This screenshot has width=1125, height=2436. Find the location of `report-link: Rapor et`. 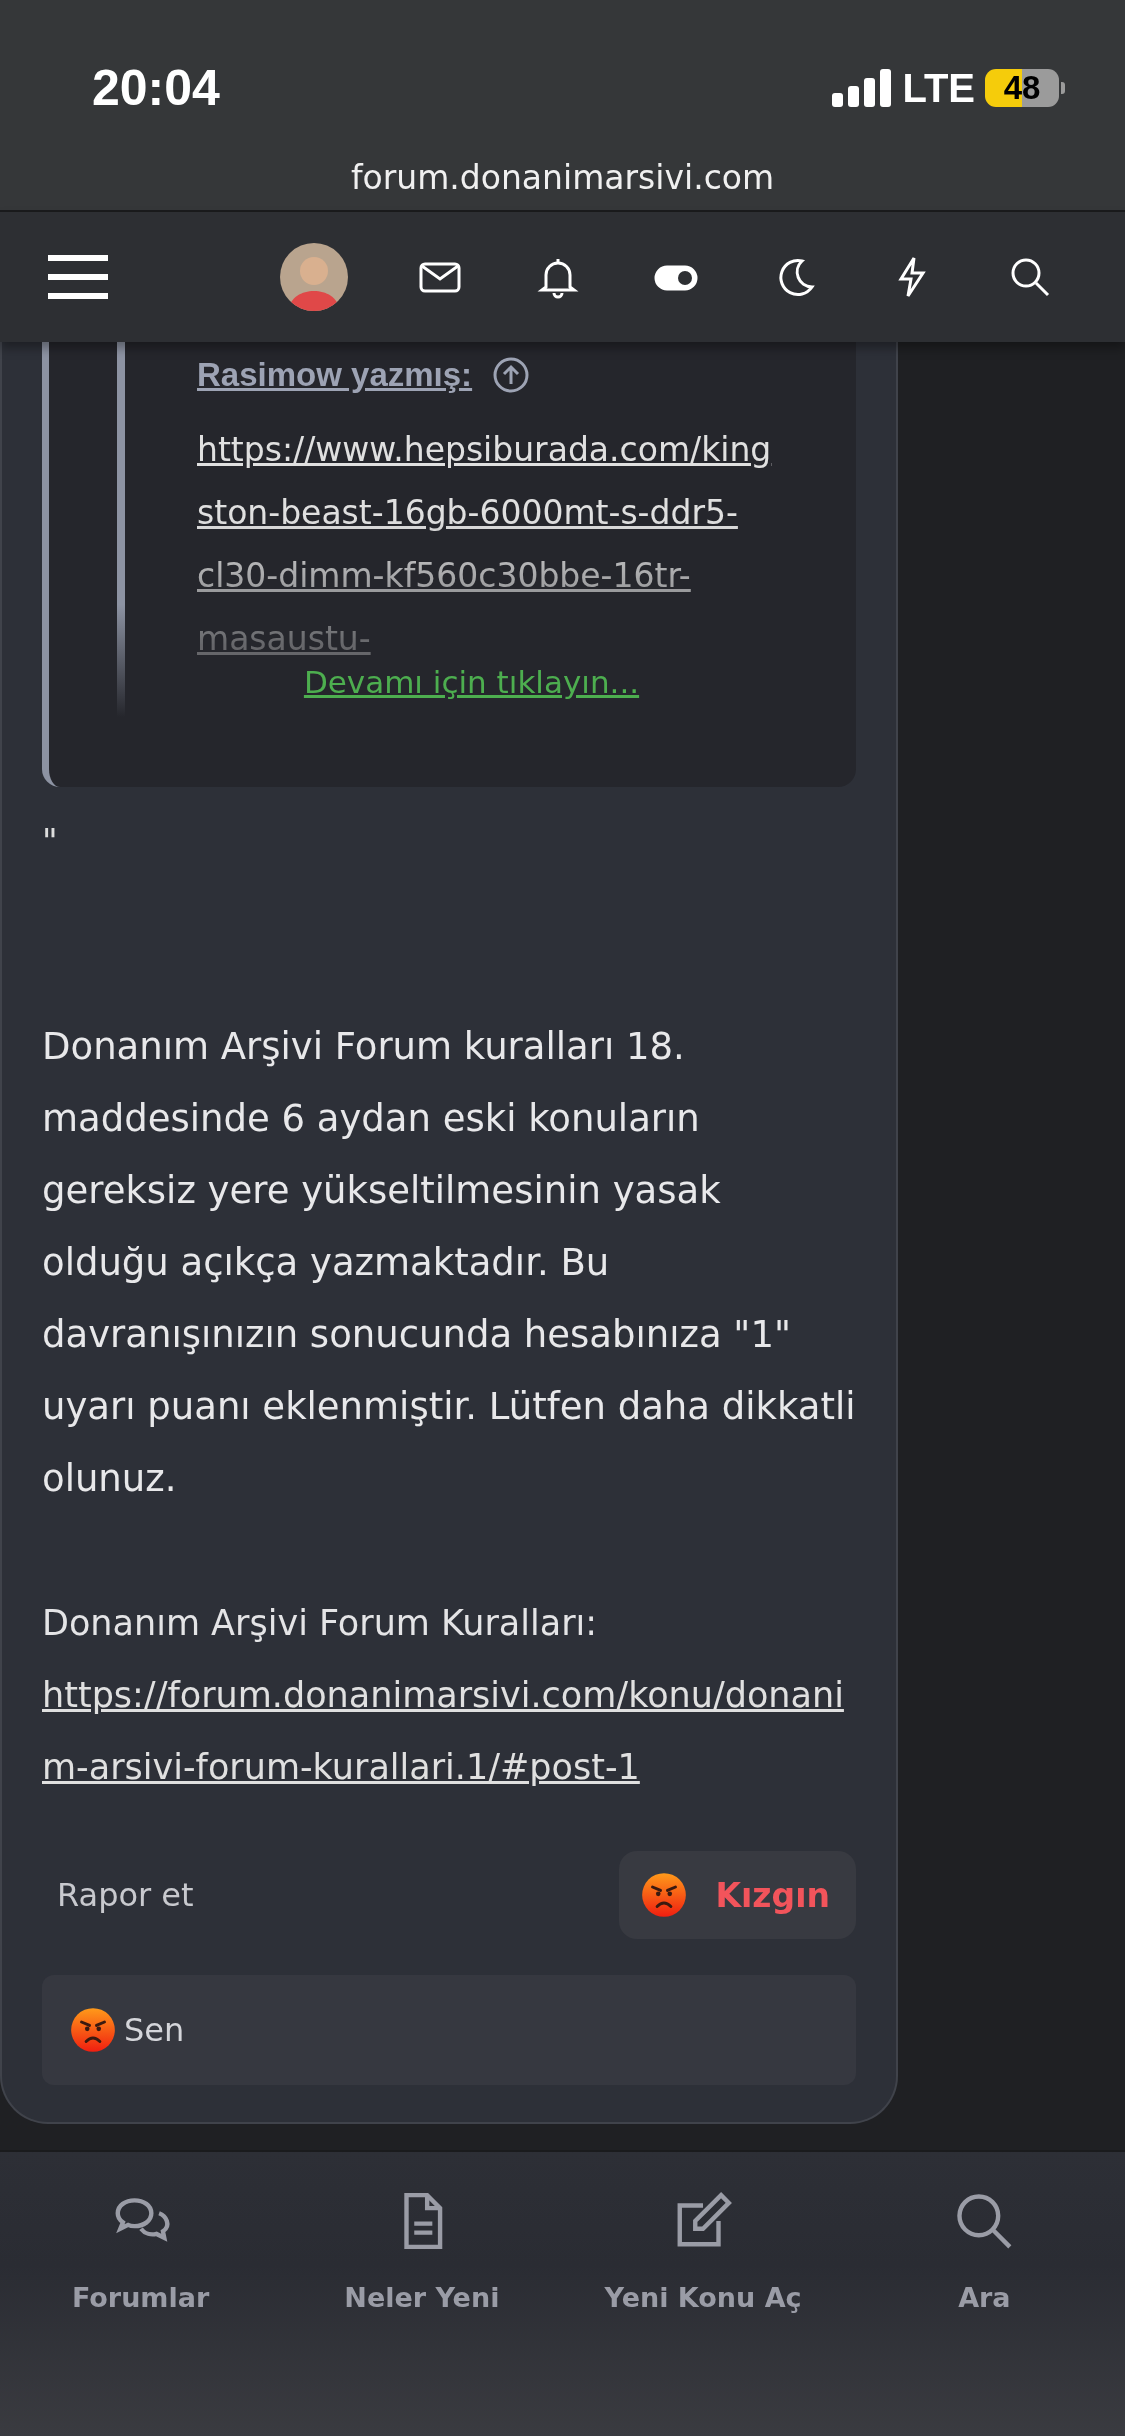

report-link: Rapor et is located at coordinates (125, 1895).